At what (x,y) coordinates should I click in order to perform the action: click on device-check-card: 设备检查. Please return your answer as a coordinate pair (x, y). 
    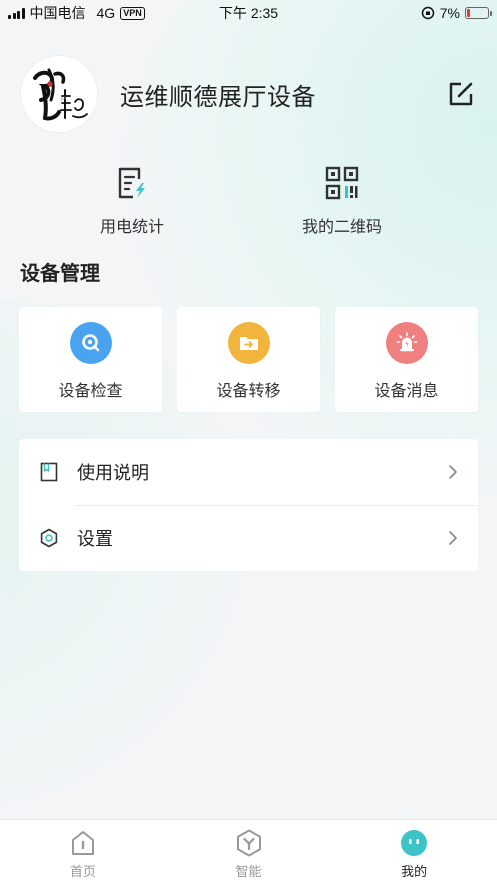
    Looking at the image, I should click on (90, 359).